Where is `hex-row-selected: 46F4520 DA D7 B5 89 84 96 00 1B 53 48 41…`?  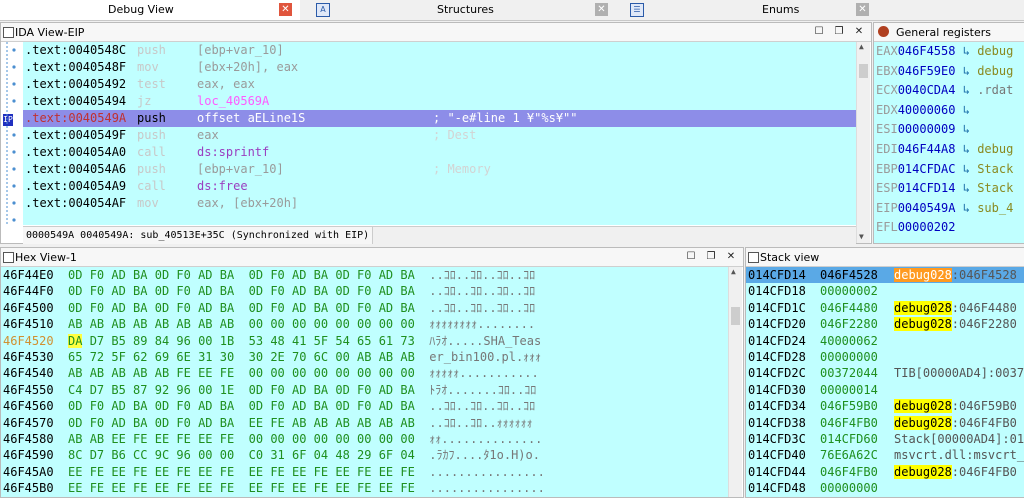 hex-row-selected: 46F4520 DA D7 B5 89 84 96 00 1B 53 48 41… is located at coordinates (272, 341).